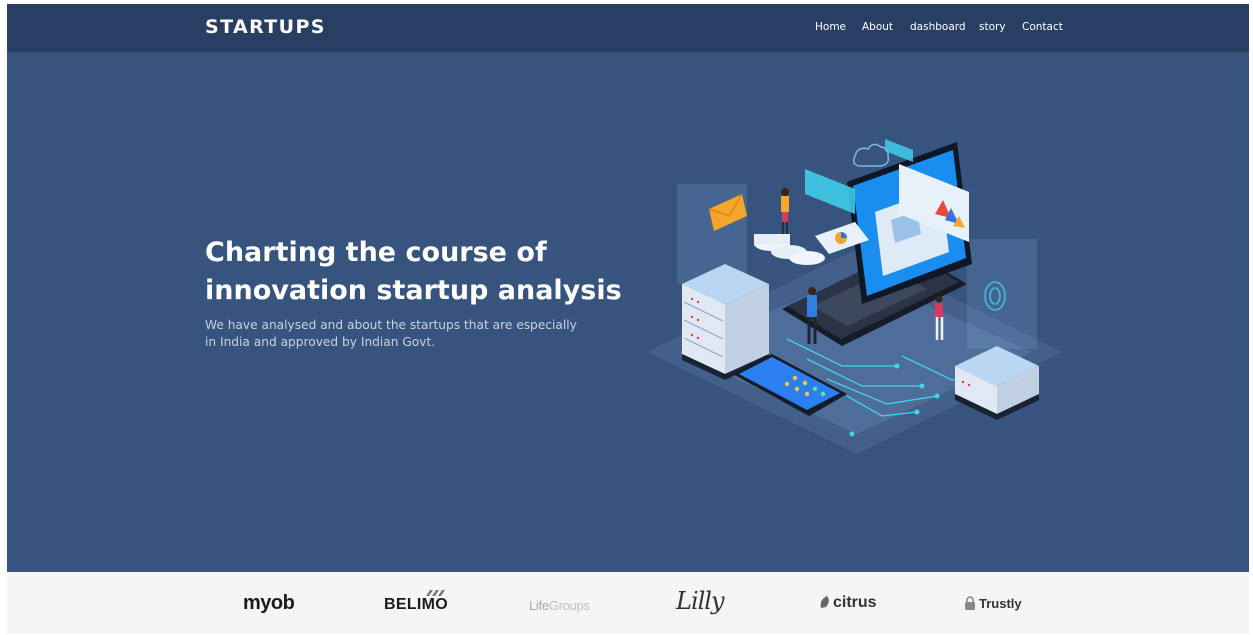 The height and width of the screenshot is (635, 1253). Describe the element at coordinates (830, 27) in the screenshot. I see `nav-link-home: Home` at that location.